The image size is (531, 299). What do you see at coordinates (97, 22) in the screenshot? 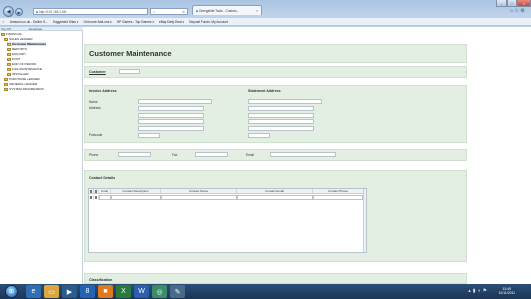
I see `favorite-link-addons: Get more Add-ons ▾` at bounding box center [97, 22].